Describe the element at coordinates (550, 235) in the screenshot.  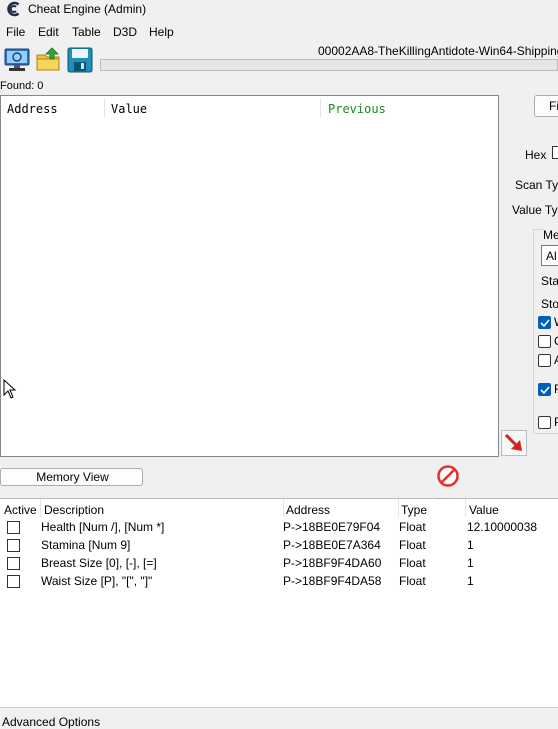
I see `memory-group-label: Me` at that location.